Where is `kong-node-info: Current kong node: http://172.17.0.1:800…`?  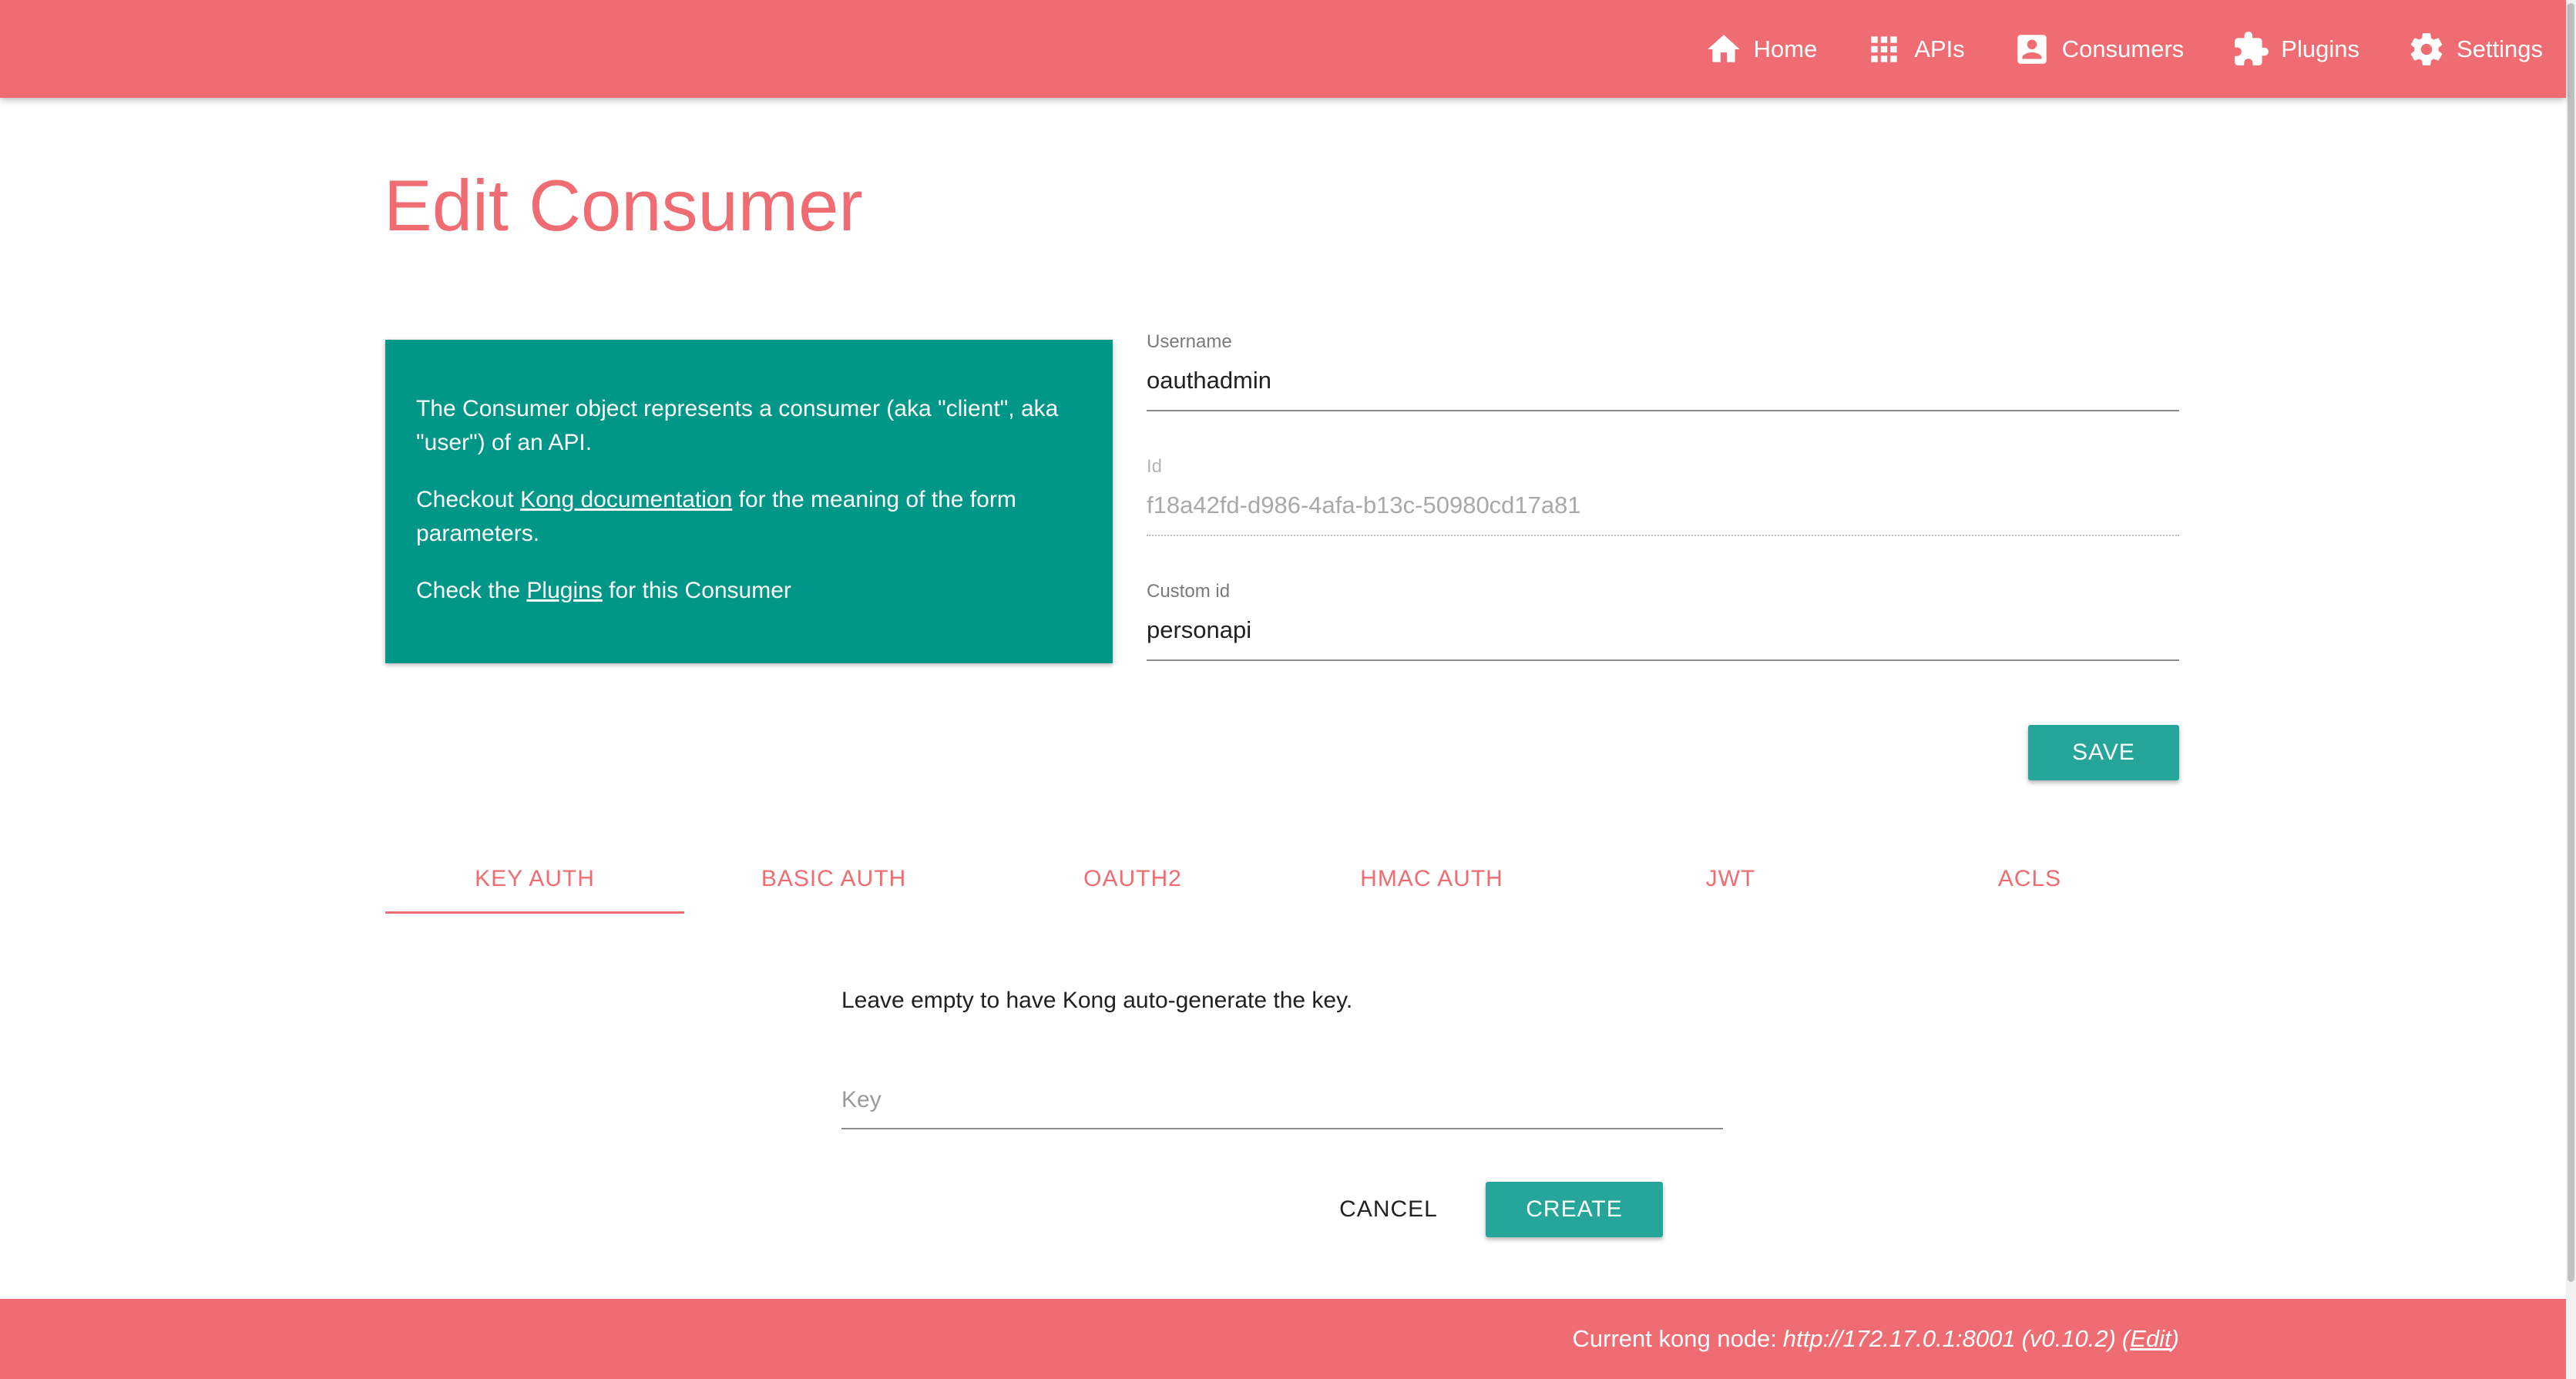
kong-node-info: Current kong node: http://172.17.0.1:800… is located at coordinates (1876, 1339).